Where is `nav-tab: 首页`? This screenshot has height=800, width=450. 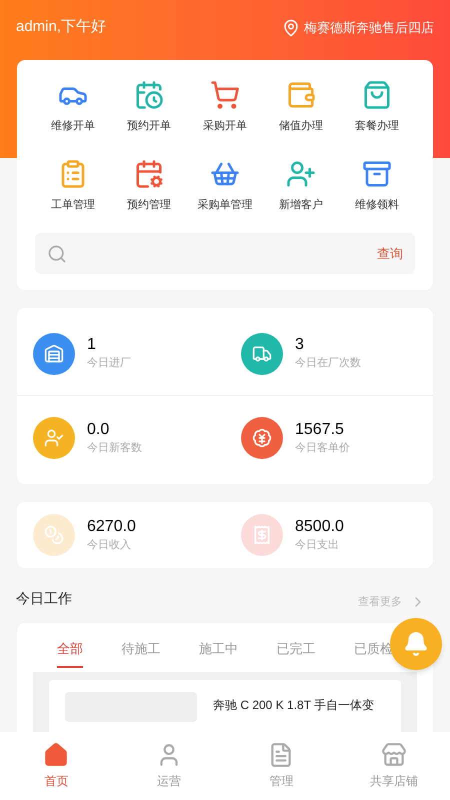 nav-tab: 首页 is located at coordinates (56, 766).